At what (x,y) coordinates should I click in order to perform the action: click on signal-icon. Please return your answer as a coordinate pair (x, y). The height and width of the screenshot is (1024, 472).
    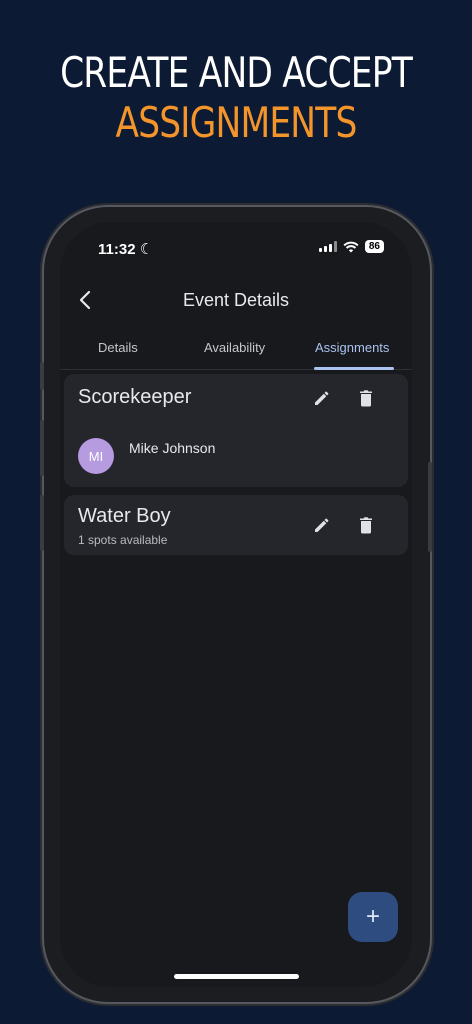
    Looking at the image, I should click on (327, 246).